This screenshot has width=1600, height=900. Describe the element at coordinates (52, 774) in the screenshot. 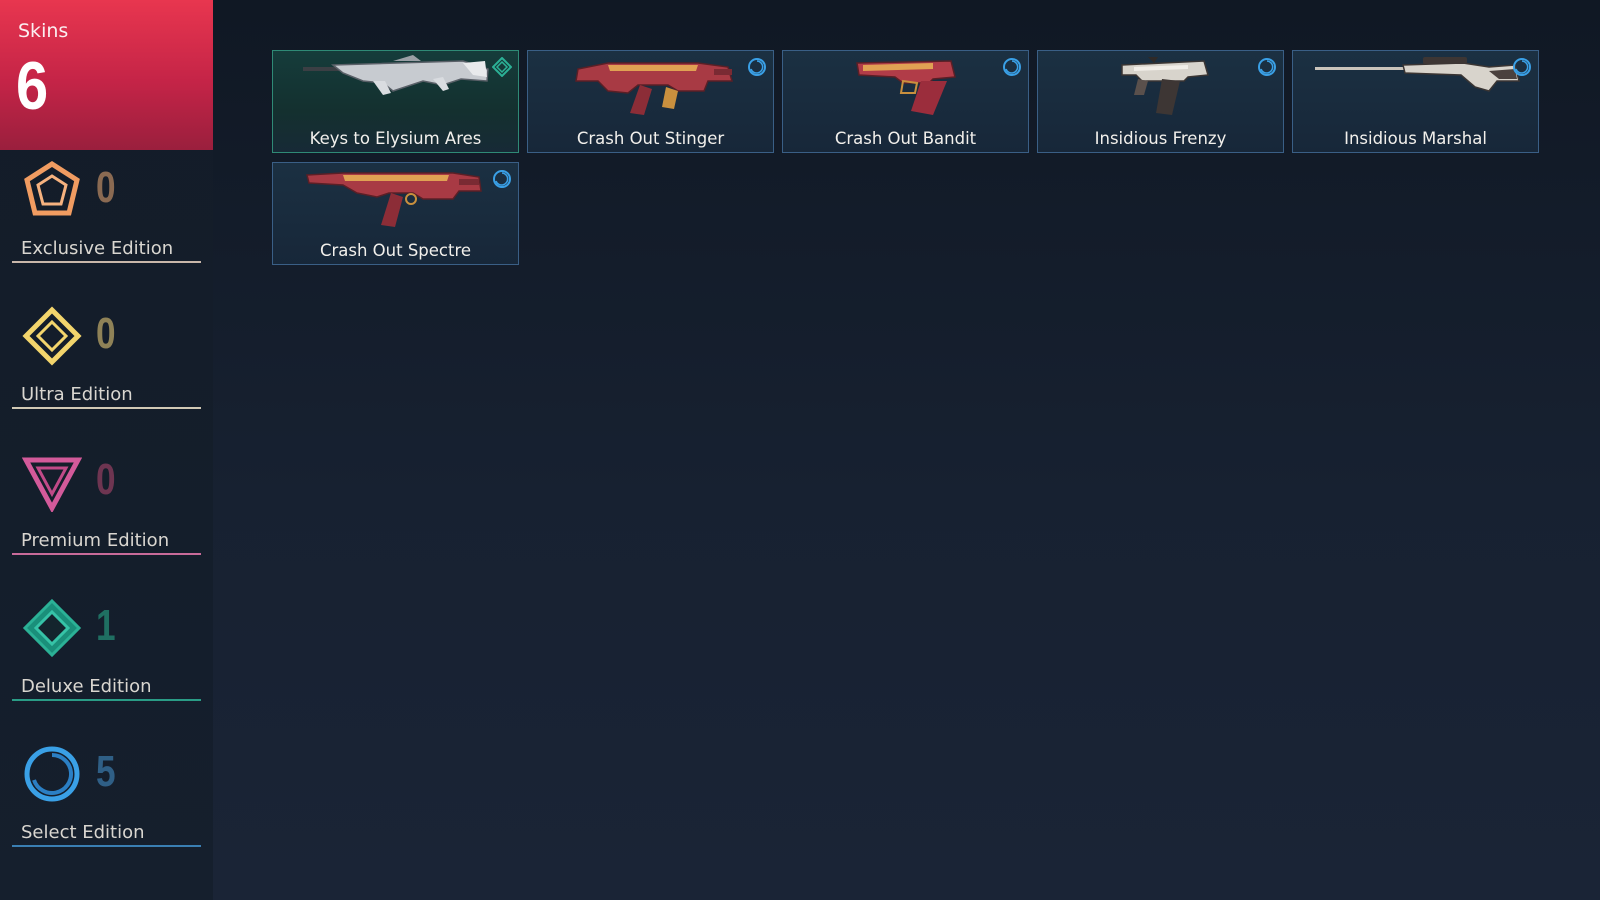

I see `select-edition-icon` at that location.